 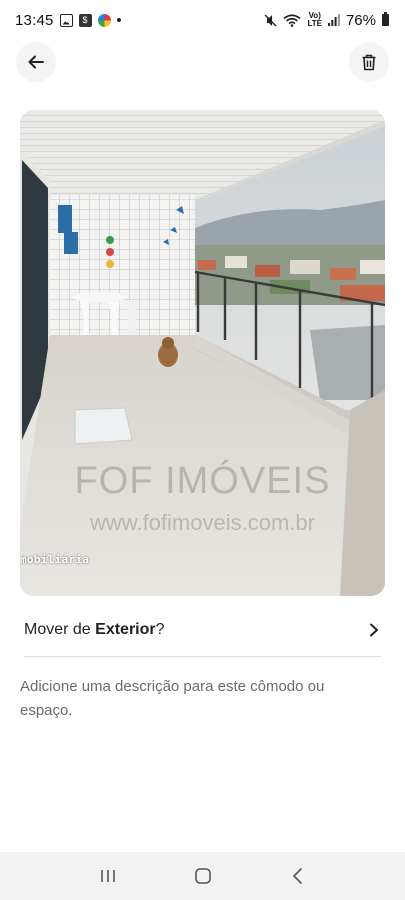 What do you see at coordinates (202, 656) in the screenshot?
I see `divider` at bounding box center [202, 656].